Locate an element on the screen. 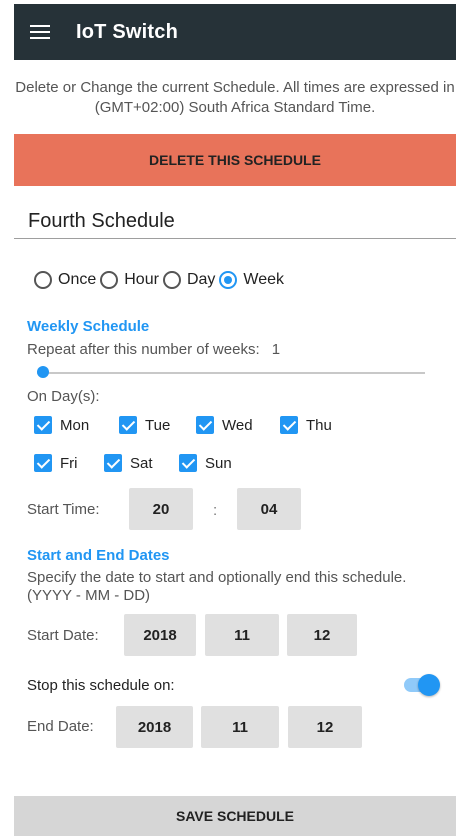 Image resolution: width=464 pixels, height=836 pixels. start-month-field: 11 is located at coordinates (242, 635).